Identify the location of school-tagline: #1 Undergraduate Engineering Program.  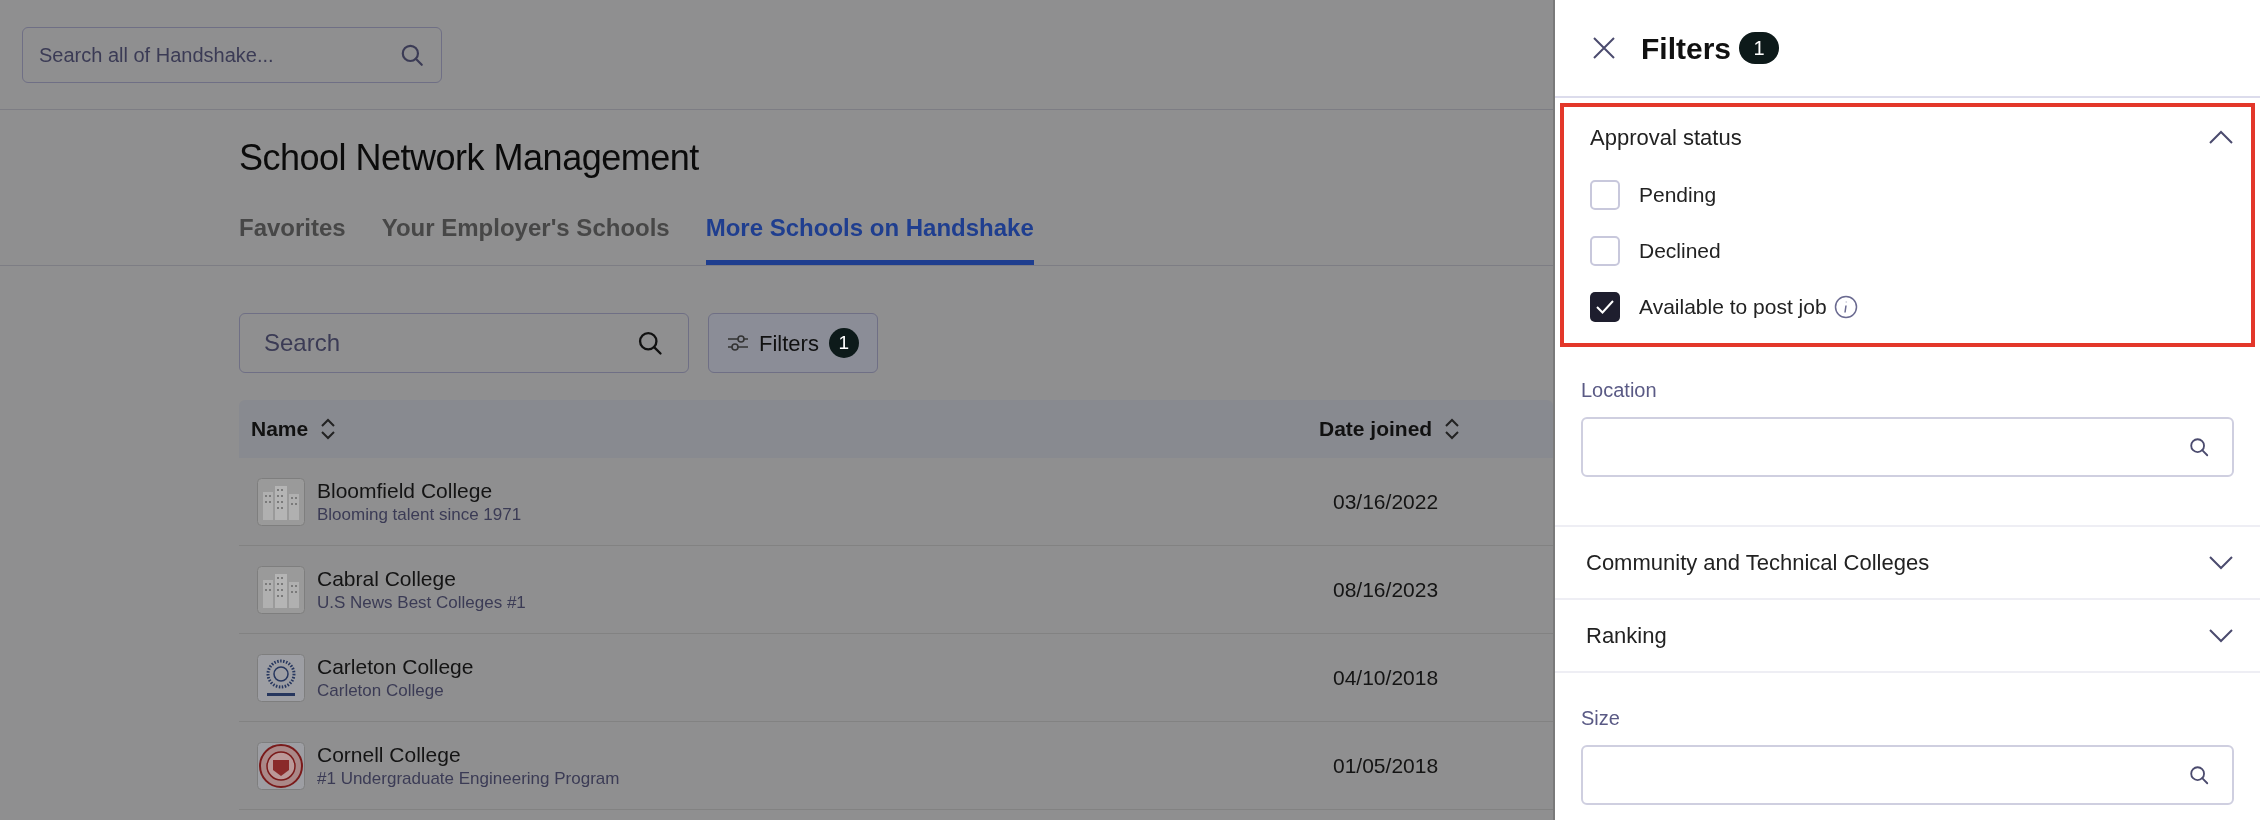
(468, 778).